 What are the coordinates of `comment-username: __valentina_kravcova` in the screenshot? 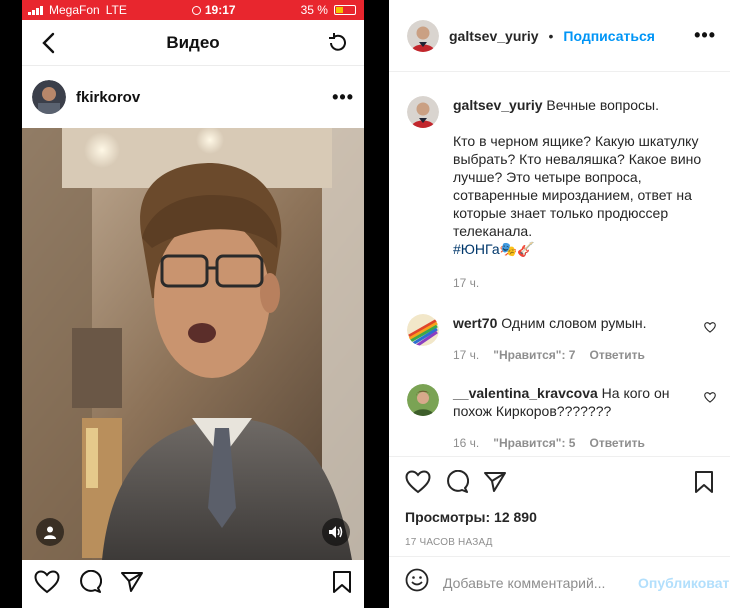 It's located at (525, 393).